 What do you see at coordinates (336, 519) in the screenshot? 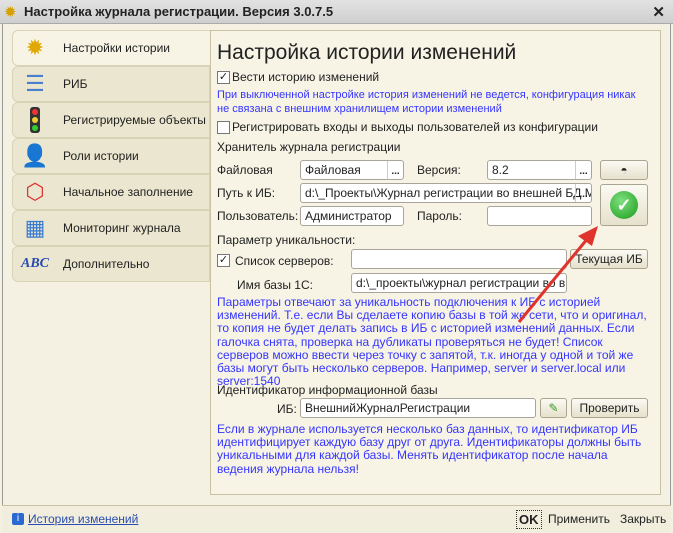
I see `footer-bar: i История изменений OK Применить Закрыть` at bounding box center [336, 519].